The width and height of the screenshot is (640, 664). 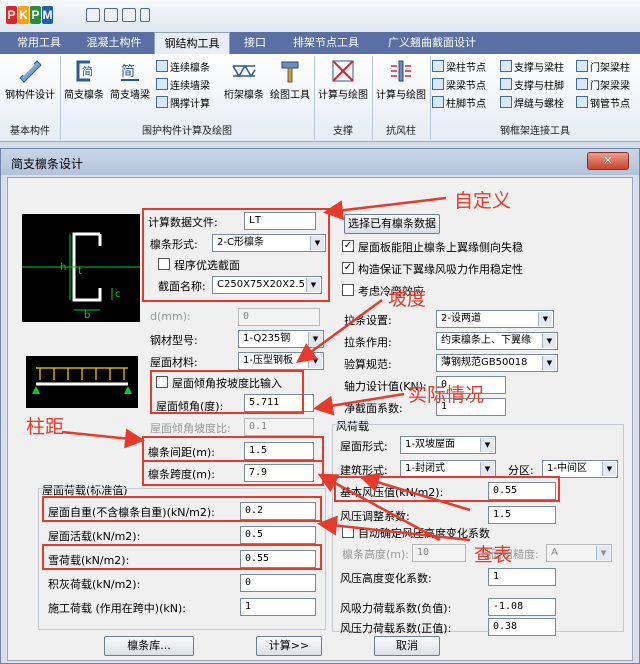 I want to click on cancel-button: 取消, so click(x=407, y=646).